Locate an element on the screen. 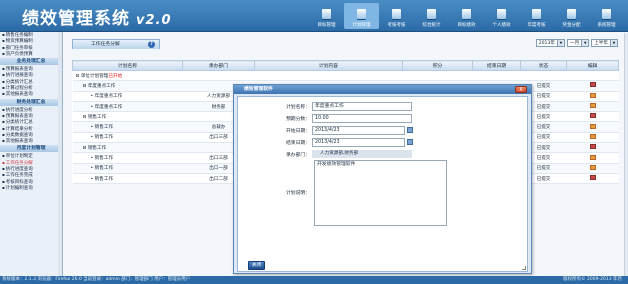  dialog-close-button: X is located at coordinates (521, 89).